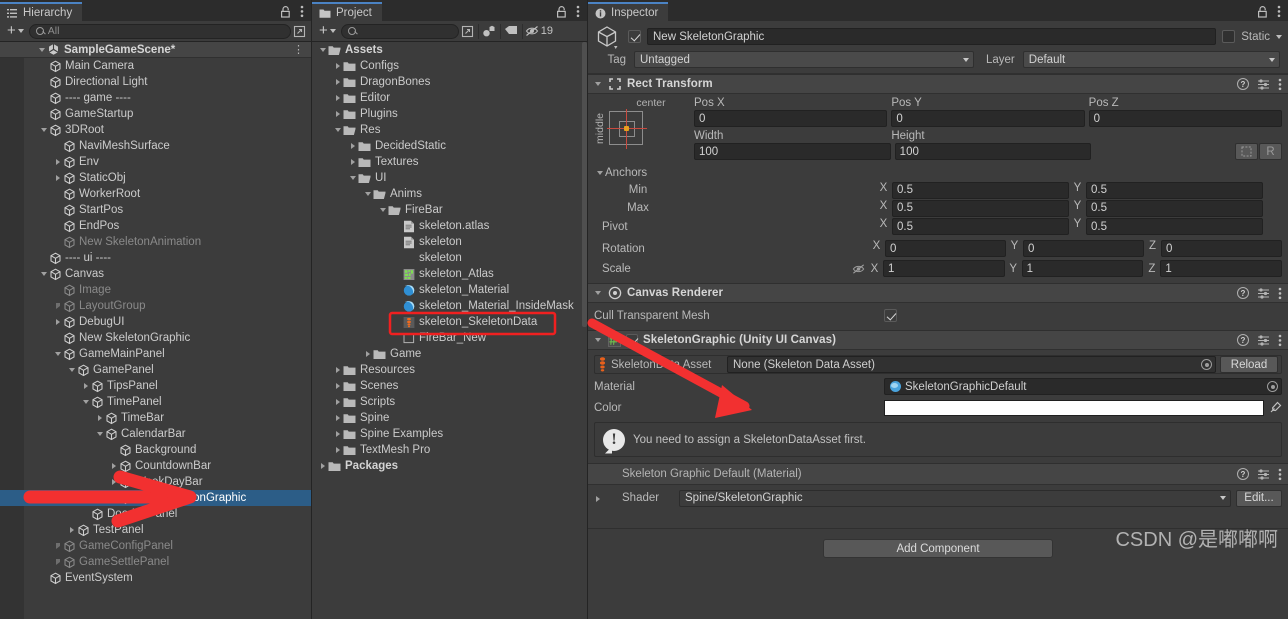  Describe the element at coordinates (155, 386) in the screenshot. I see `hierarchy-item: TipsPanel` at that location.